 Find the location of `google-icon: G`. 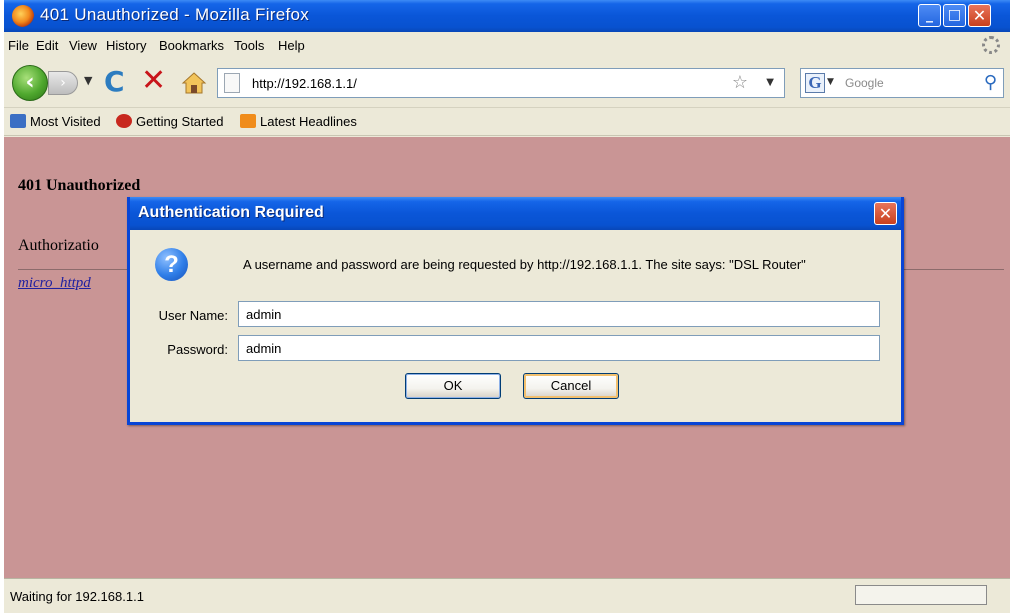

google-icon: G is located at coordinates (815, 83).